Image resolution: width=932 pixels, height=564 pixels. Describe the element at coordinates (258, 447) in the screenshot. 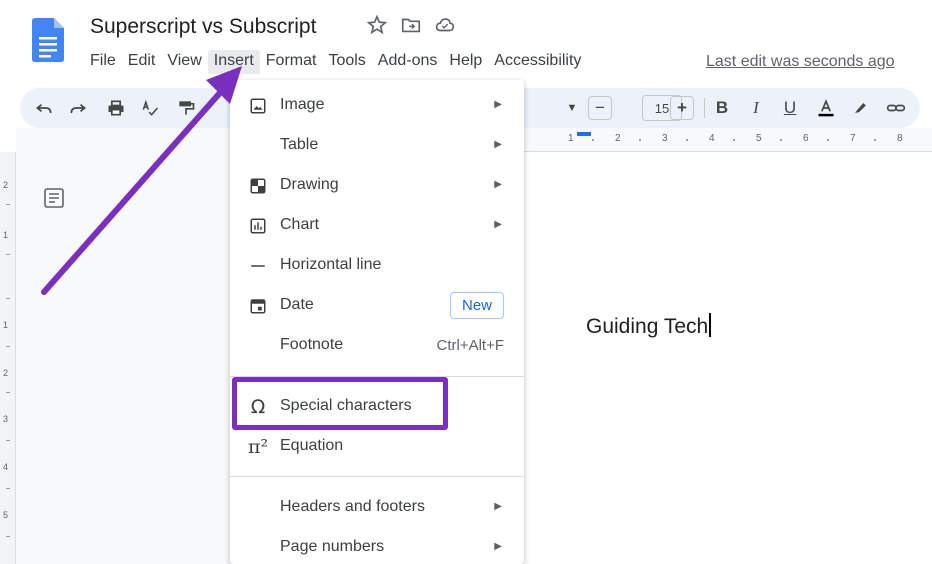

I see `pi-icon: π²` at that location.